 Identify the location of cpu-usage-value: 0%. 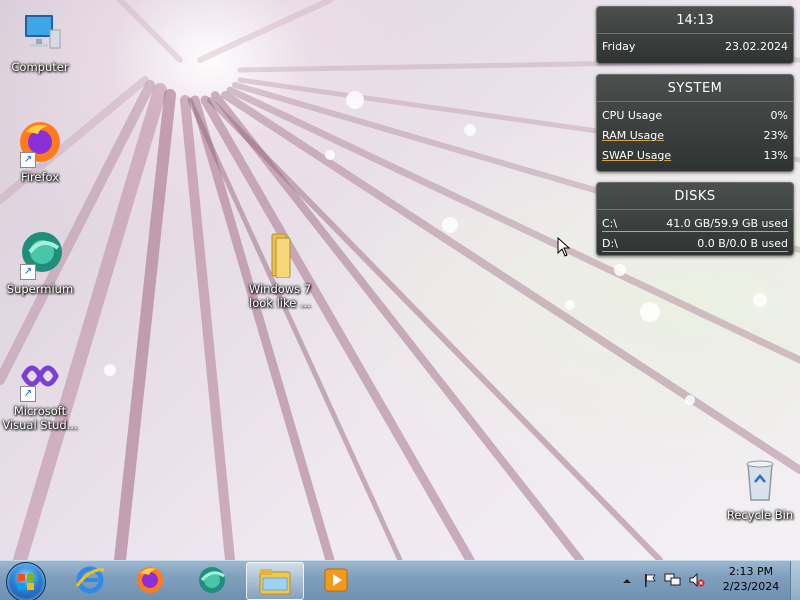
(779, 115).